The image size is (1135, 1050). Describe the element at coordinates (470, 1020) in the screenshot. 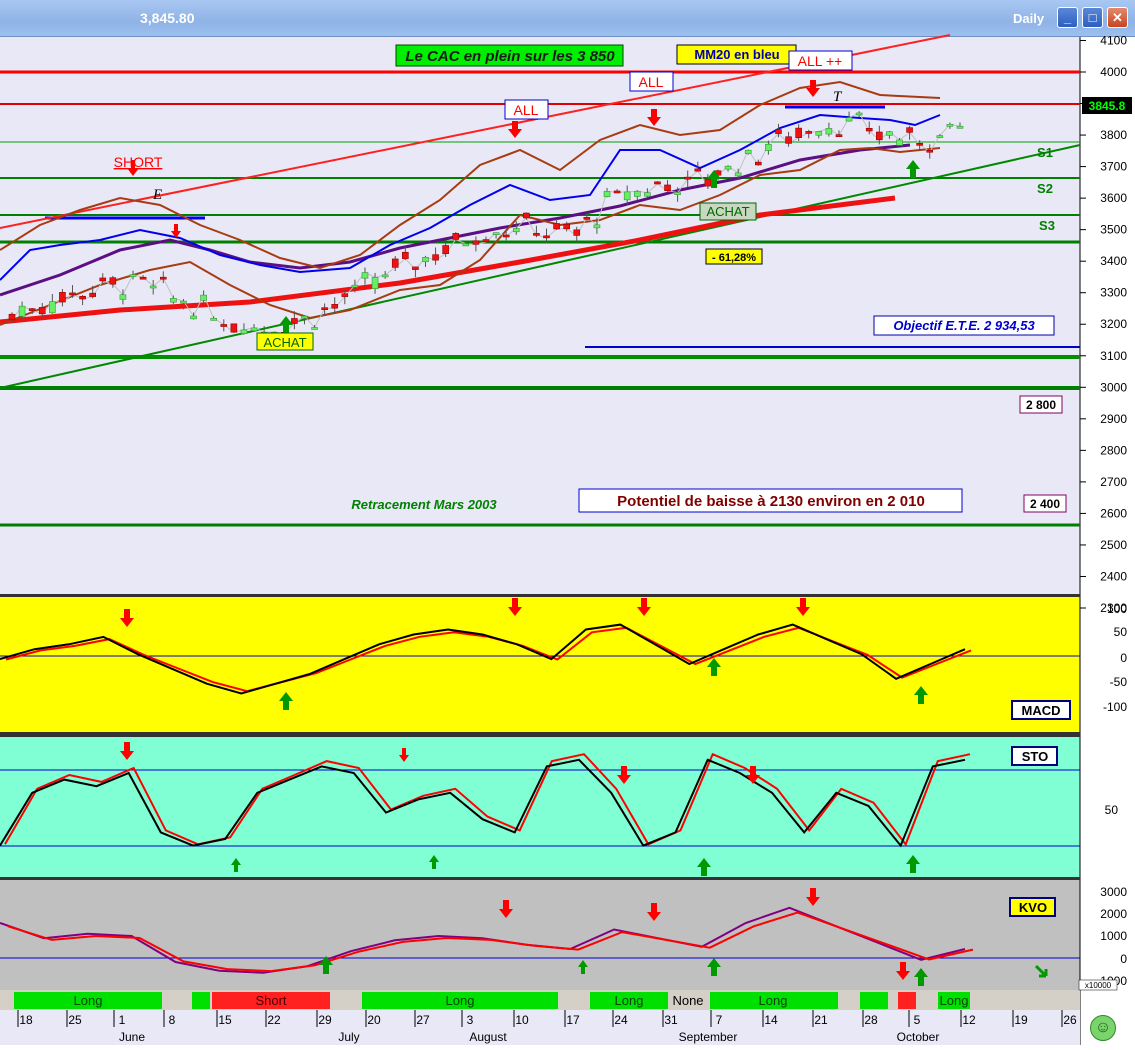

I see `day-label: 3` at that location.